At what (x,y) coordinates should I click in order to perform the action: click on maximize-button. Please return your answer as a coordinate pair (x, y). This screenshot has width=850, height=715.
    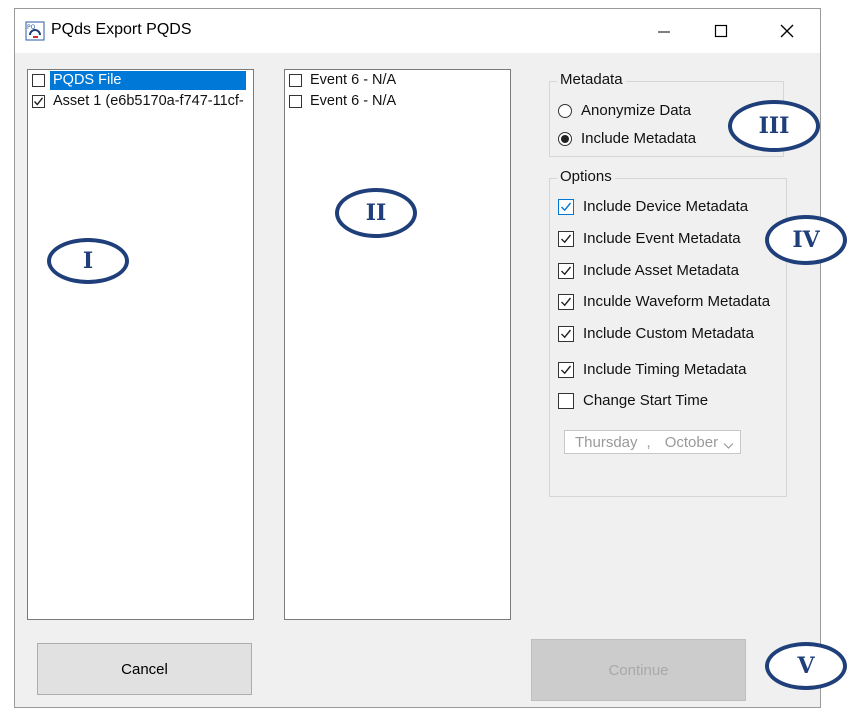
    Looking at the image, I should click on (721, 31).